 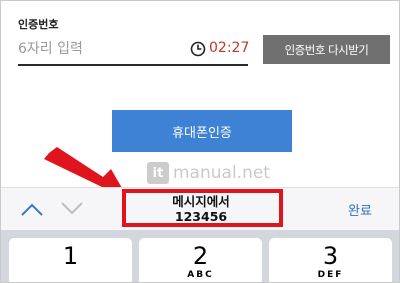 I want to click on input-underline, so click(x=133, y=65).